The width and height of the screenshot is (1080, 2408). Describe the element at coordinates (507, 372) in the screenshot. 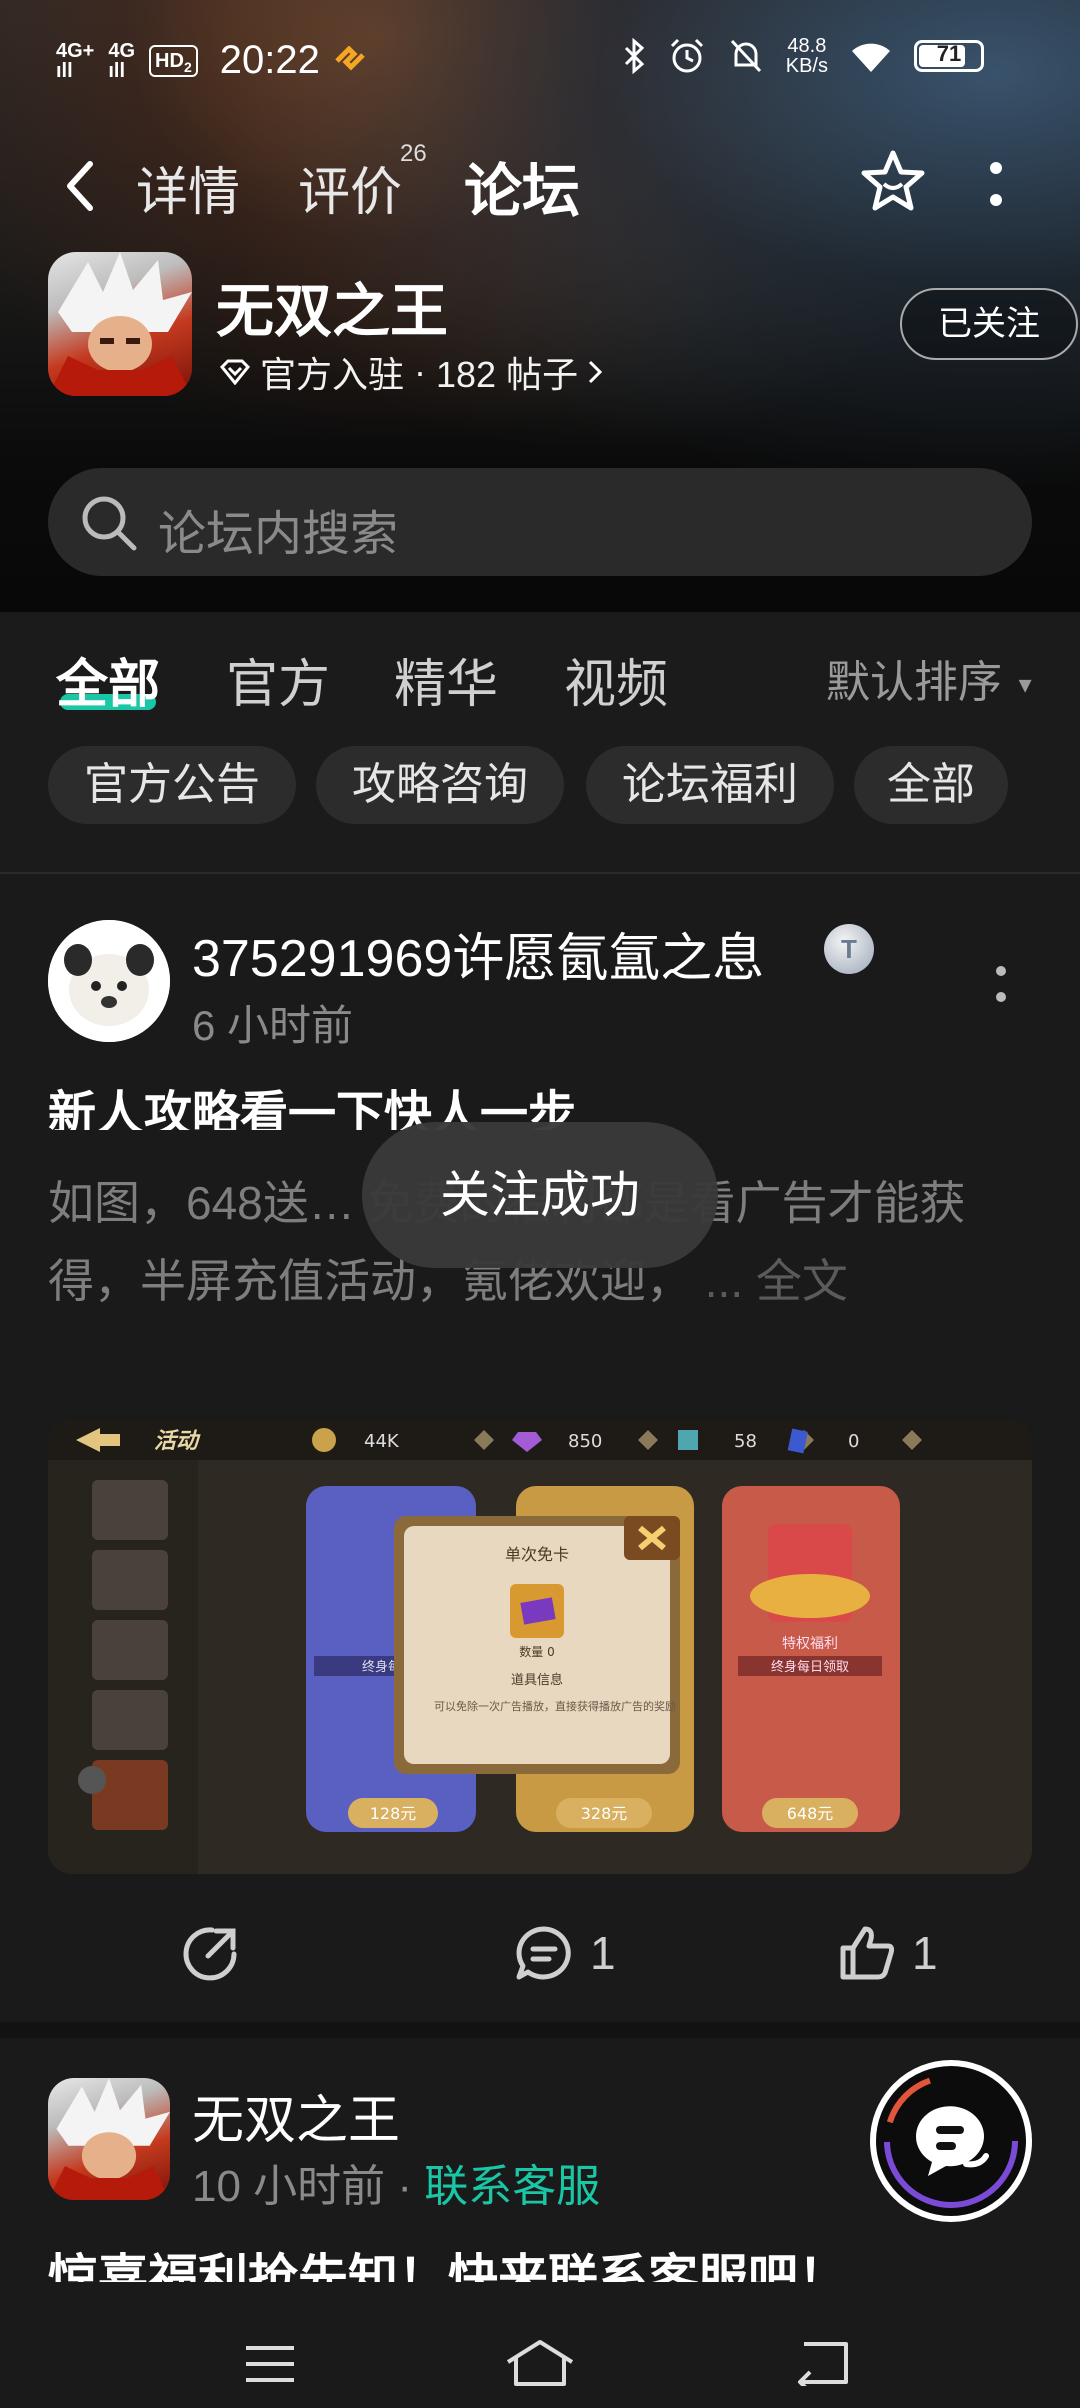

I see `post-count-link: 182 帖子` at that location.